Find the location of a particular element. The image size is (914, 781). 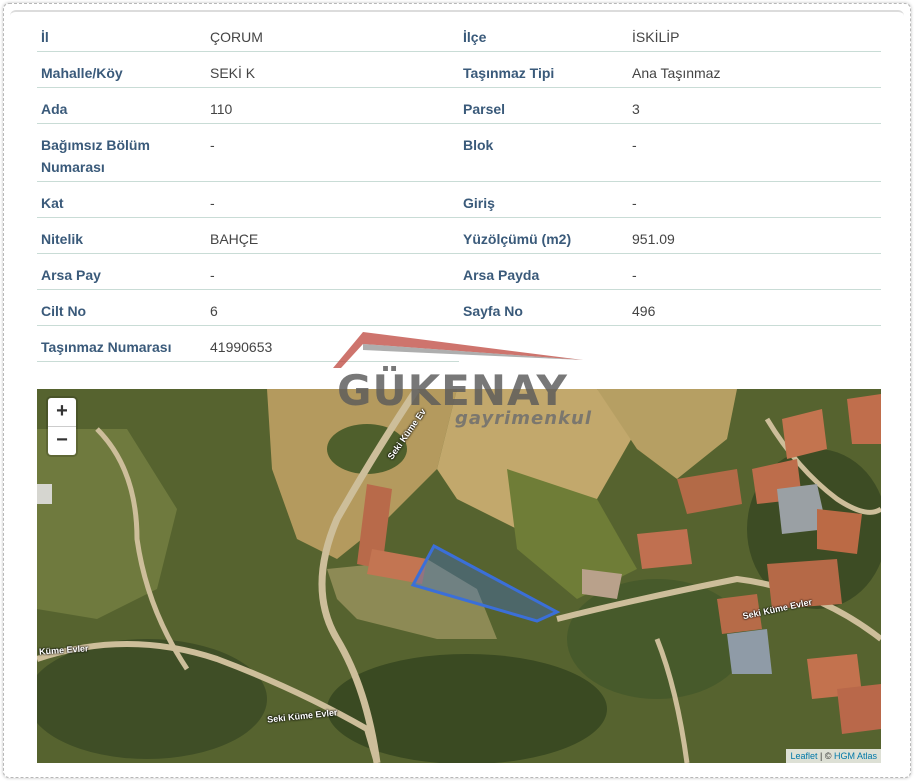

info-row: Cilt No 6 Sayfa No 496 is located at coordinates (459, 308).